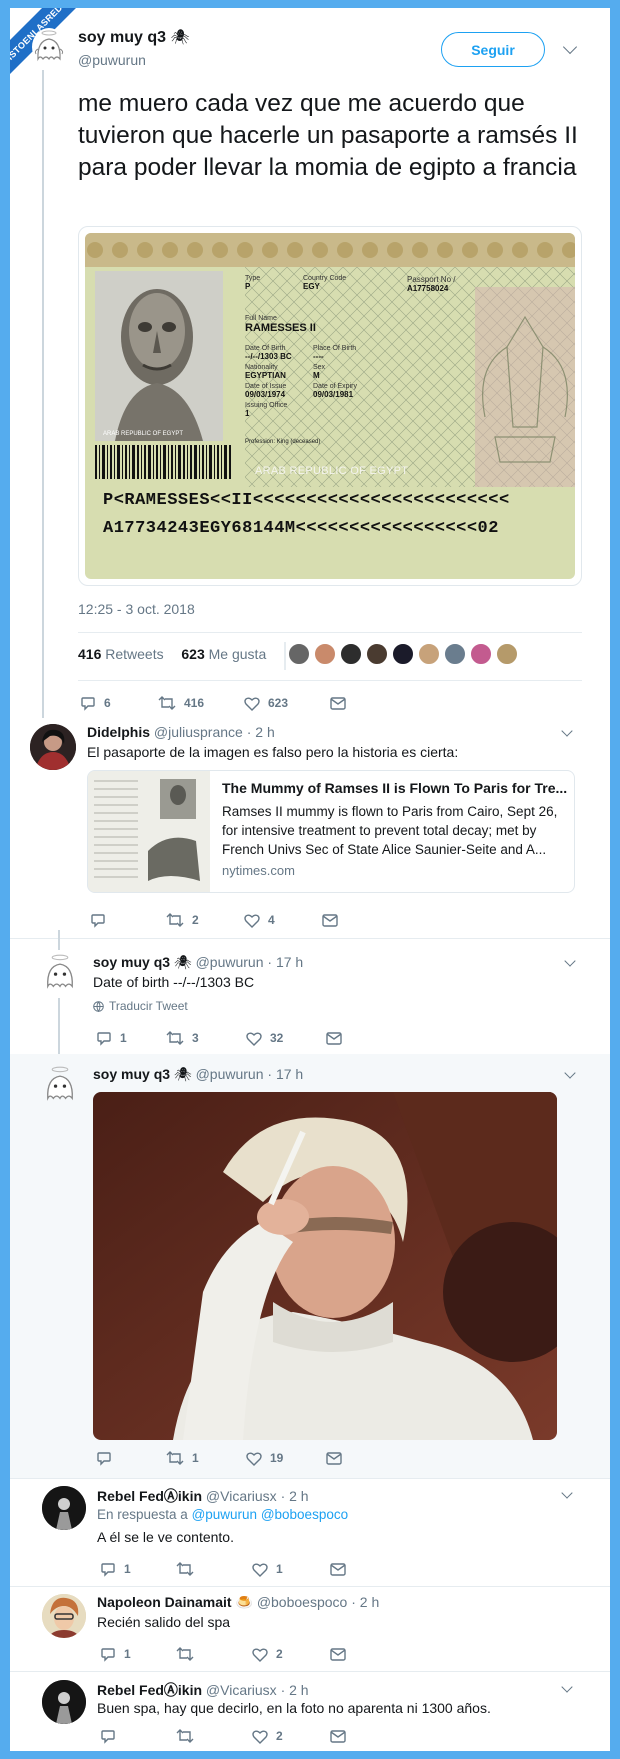 Image resolution: width=620 pixels, height=1759 pixels. What do you see at coordinates (265, 391) in the screenshot?
I see `field-issue: Date of Issue 09/03/1974` at bounding box center [265, 391].